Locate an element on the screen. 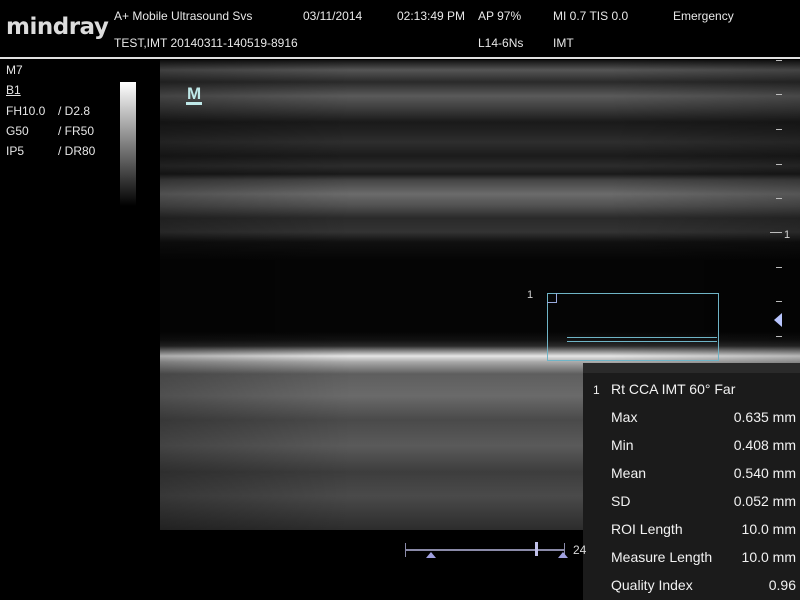  result-value: 0.540 mm is located at coordinates (764, 473).